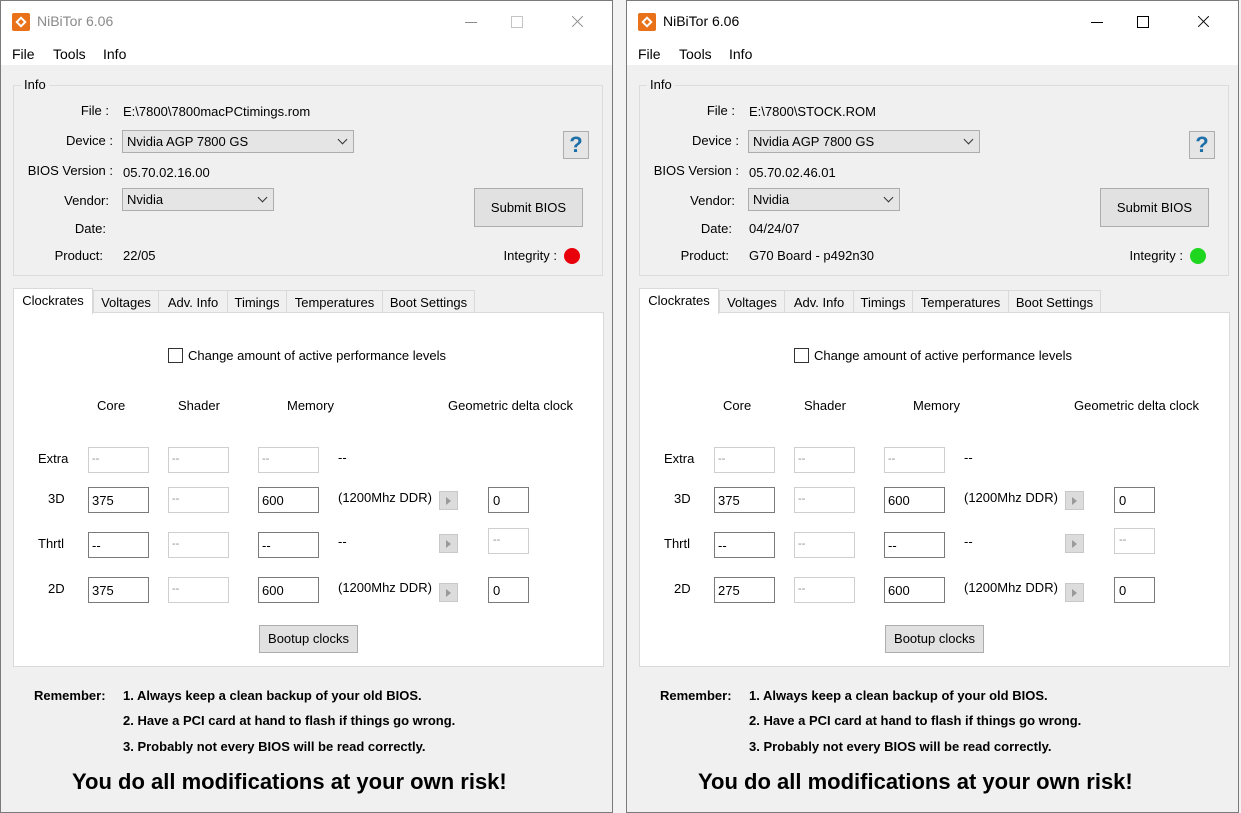 This screenshot has width=1241, height=813. What do you see at coordinates (51, 543) in the screenshot?
I see `thrtl-row-label: Thrtl` at bounding box center [51, 543].